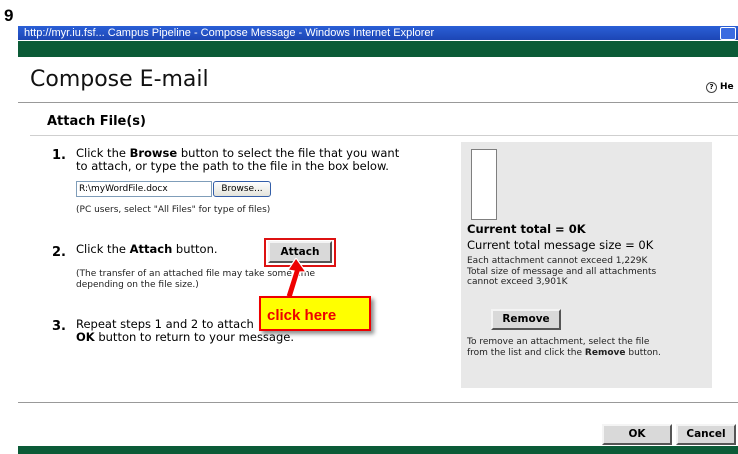 The image size is (738, 454). I want to click on click-here-callout: click here, so click(315, 313).